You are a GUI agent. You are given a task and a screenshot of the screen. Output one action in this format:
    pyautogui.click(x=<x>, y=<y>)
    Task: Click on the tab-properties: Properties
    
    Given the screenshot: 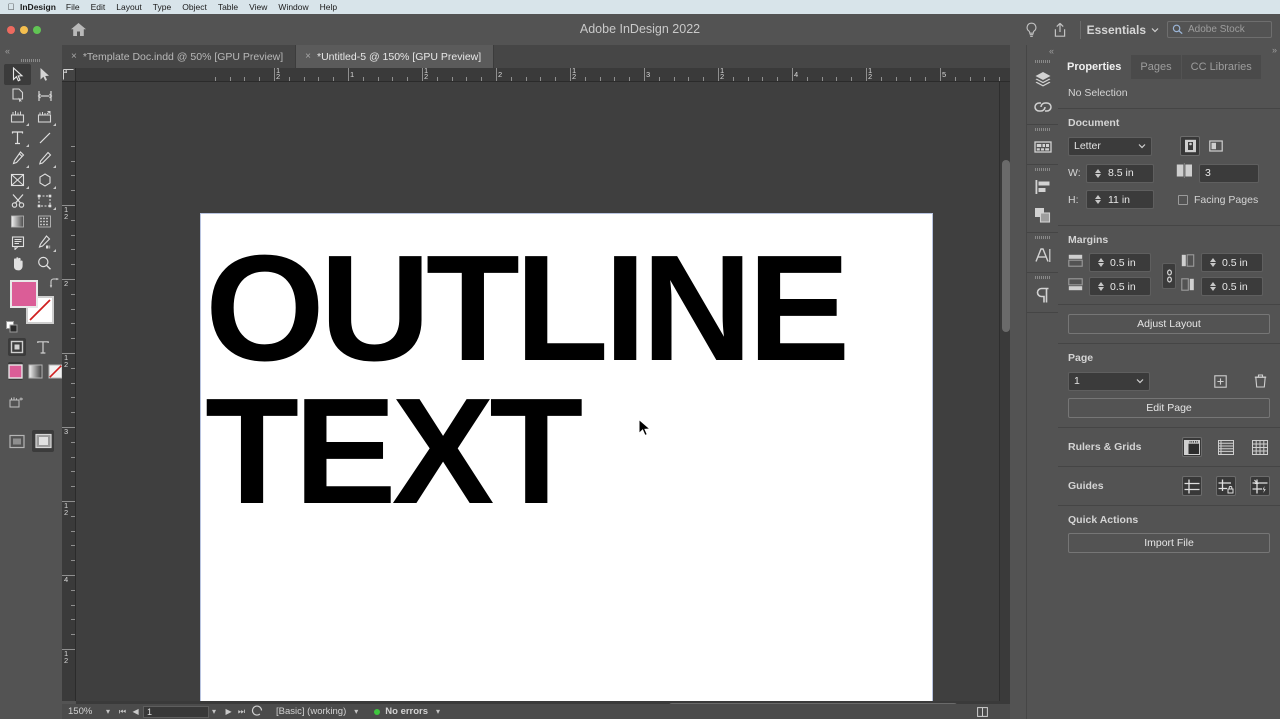 What is the action you would take?
    pyautogui.click(x=1094, y=67)
    